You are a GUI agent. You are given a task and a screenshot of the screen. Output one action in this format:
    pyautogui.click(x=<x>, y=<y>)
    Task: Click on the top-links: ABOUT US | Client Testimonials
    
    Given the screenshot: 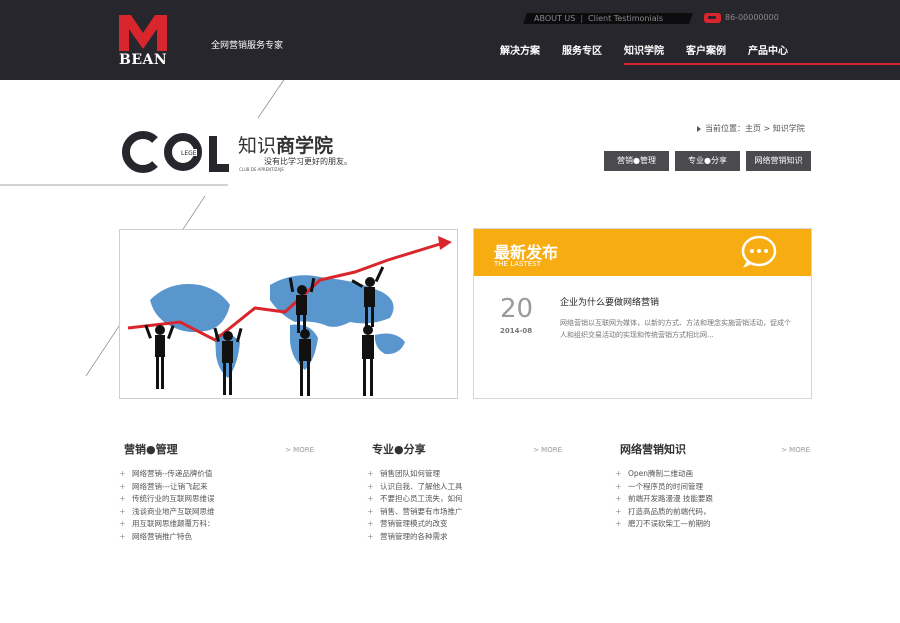 What is the action you would take?
    pyautogui.click(x=598, y=18)
    